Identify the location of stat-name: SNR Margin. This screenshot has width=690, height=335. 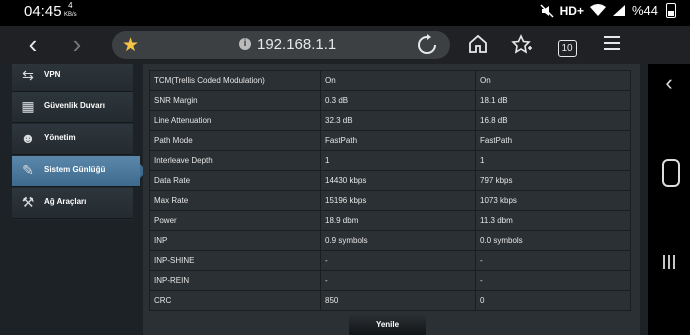
(235, 100).